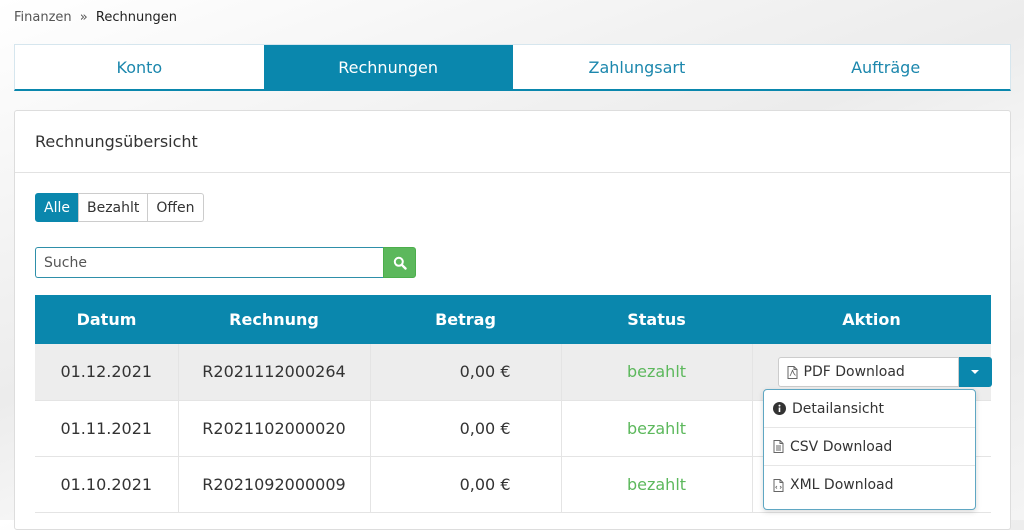 The image size is (1024, 530). What do you see at coordinates (57, 207) in the screenshot?
I see `filter-alle-button: Alle` at bounding box center [57, 207].